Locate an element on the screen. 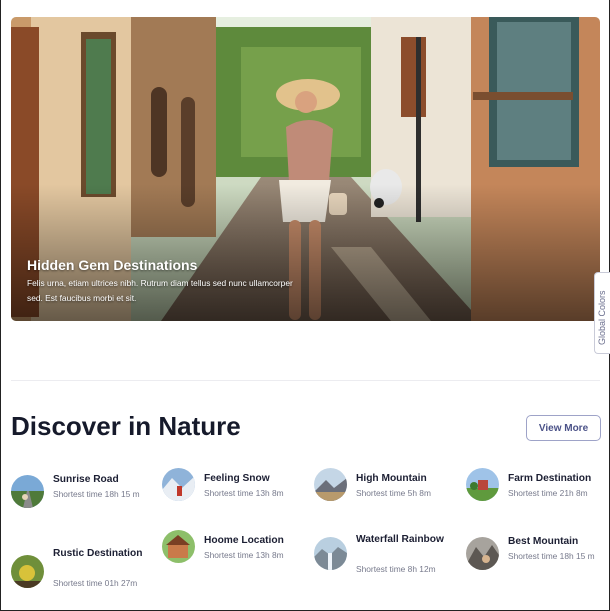 The height and width of the screenshot is (611, 610). waterfall-thumbnail-icon is located at coordinates (330, 553).